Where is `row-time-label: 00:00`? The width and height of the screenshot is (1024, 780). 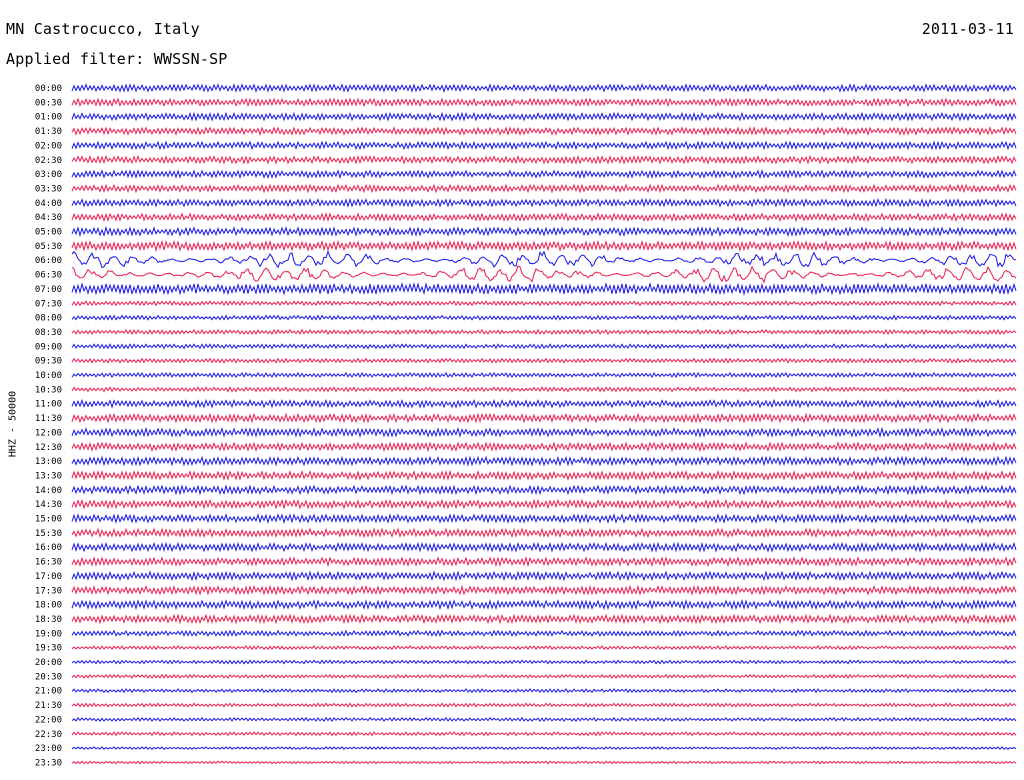 row-time-label: 00:00 is located at coordinates (48, 89).